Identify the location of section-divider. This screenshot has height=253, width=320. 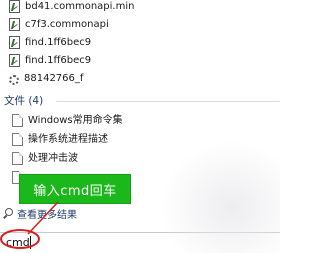
(168, 101).